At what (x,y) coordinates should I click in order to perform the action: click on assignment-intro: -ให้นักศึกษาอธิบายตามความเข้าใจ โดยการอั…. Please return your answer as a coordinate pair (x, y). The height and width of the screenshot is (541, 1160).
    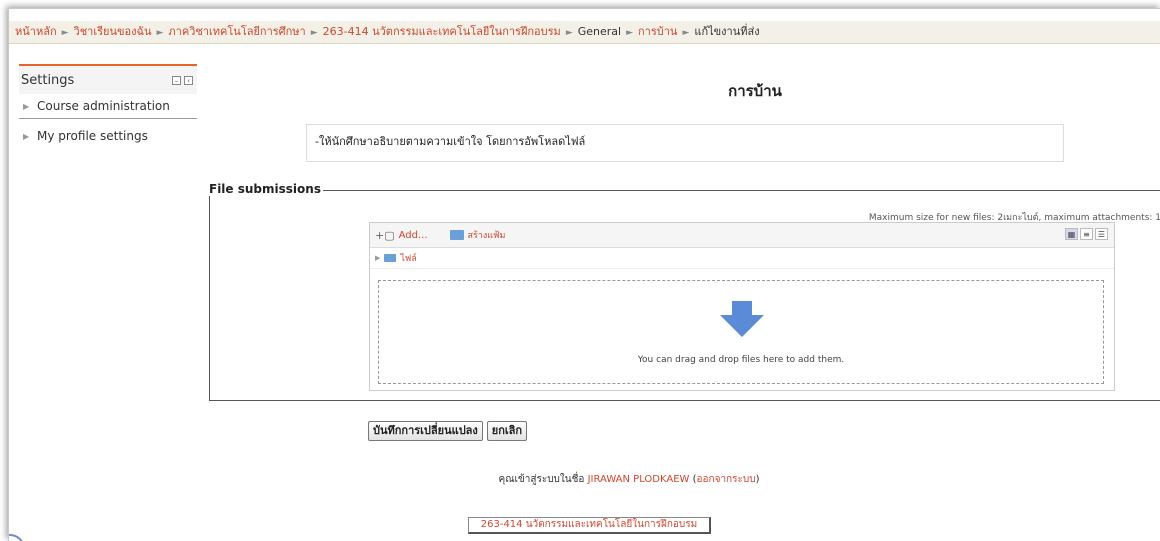
    Looking at the image, I should click on (685, 143).